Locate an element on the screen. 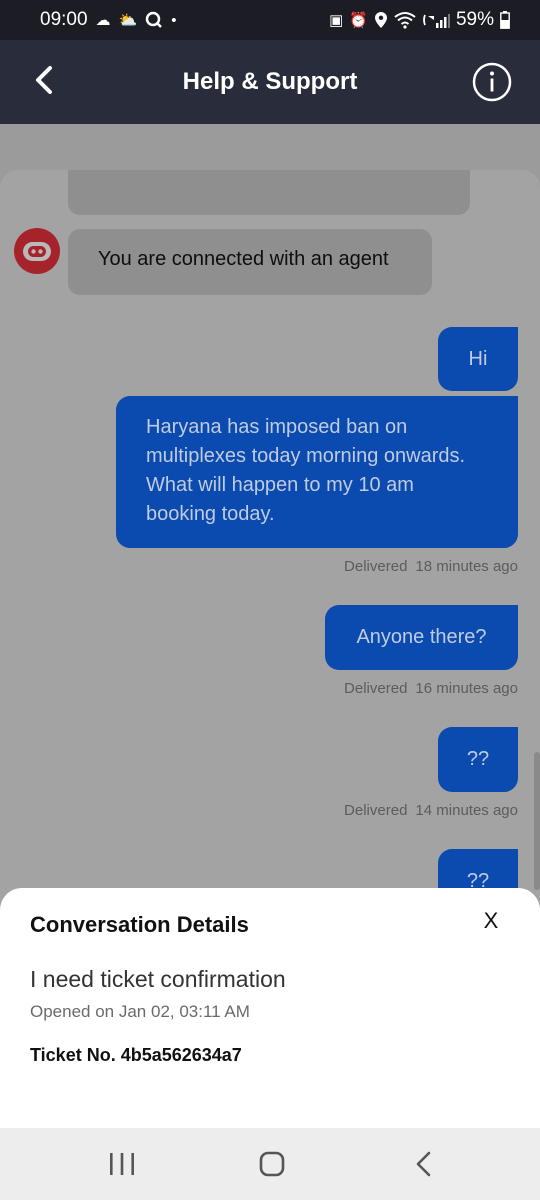  recent-apps-icon is located at coordinates (122, 1164).